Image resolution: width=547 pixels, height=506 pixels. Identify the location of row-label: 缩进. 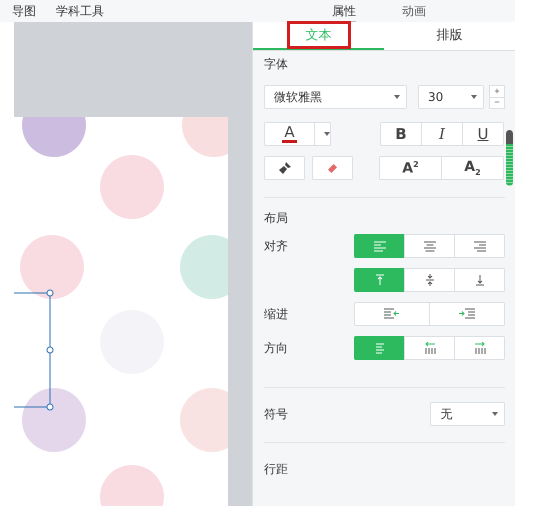
(276, 314).